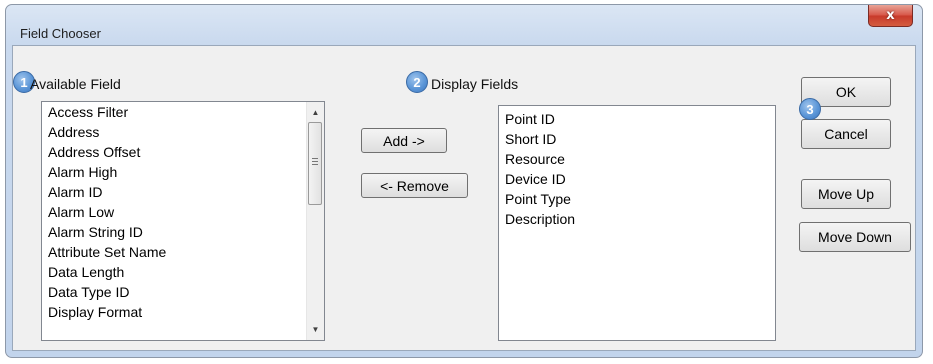 The width and height of the screenshot is (933, 364). What do you see at coordinates (315, 221) in the screenshot?
I see `available-scrollbar: ▲ ▼` at bounding box center [315, 221].